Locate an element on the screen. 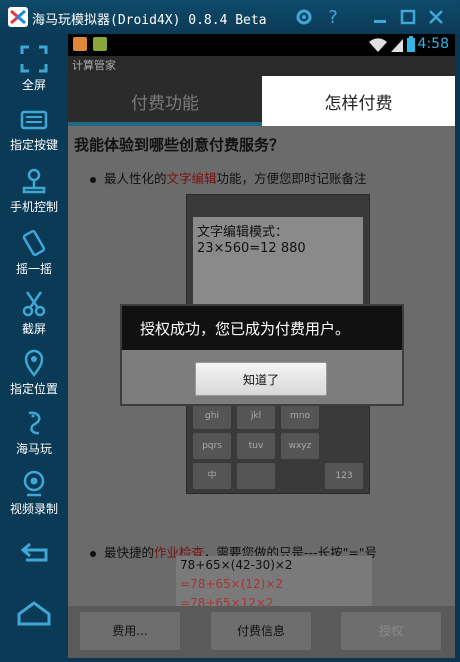 The image size is (460, 662). preview-key: 中 is located at coordinates (212, 476).